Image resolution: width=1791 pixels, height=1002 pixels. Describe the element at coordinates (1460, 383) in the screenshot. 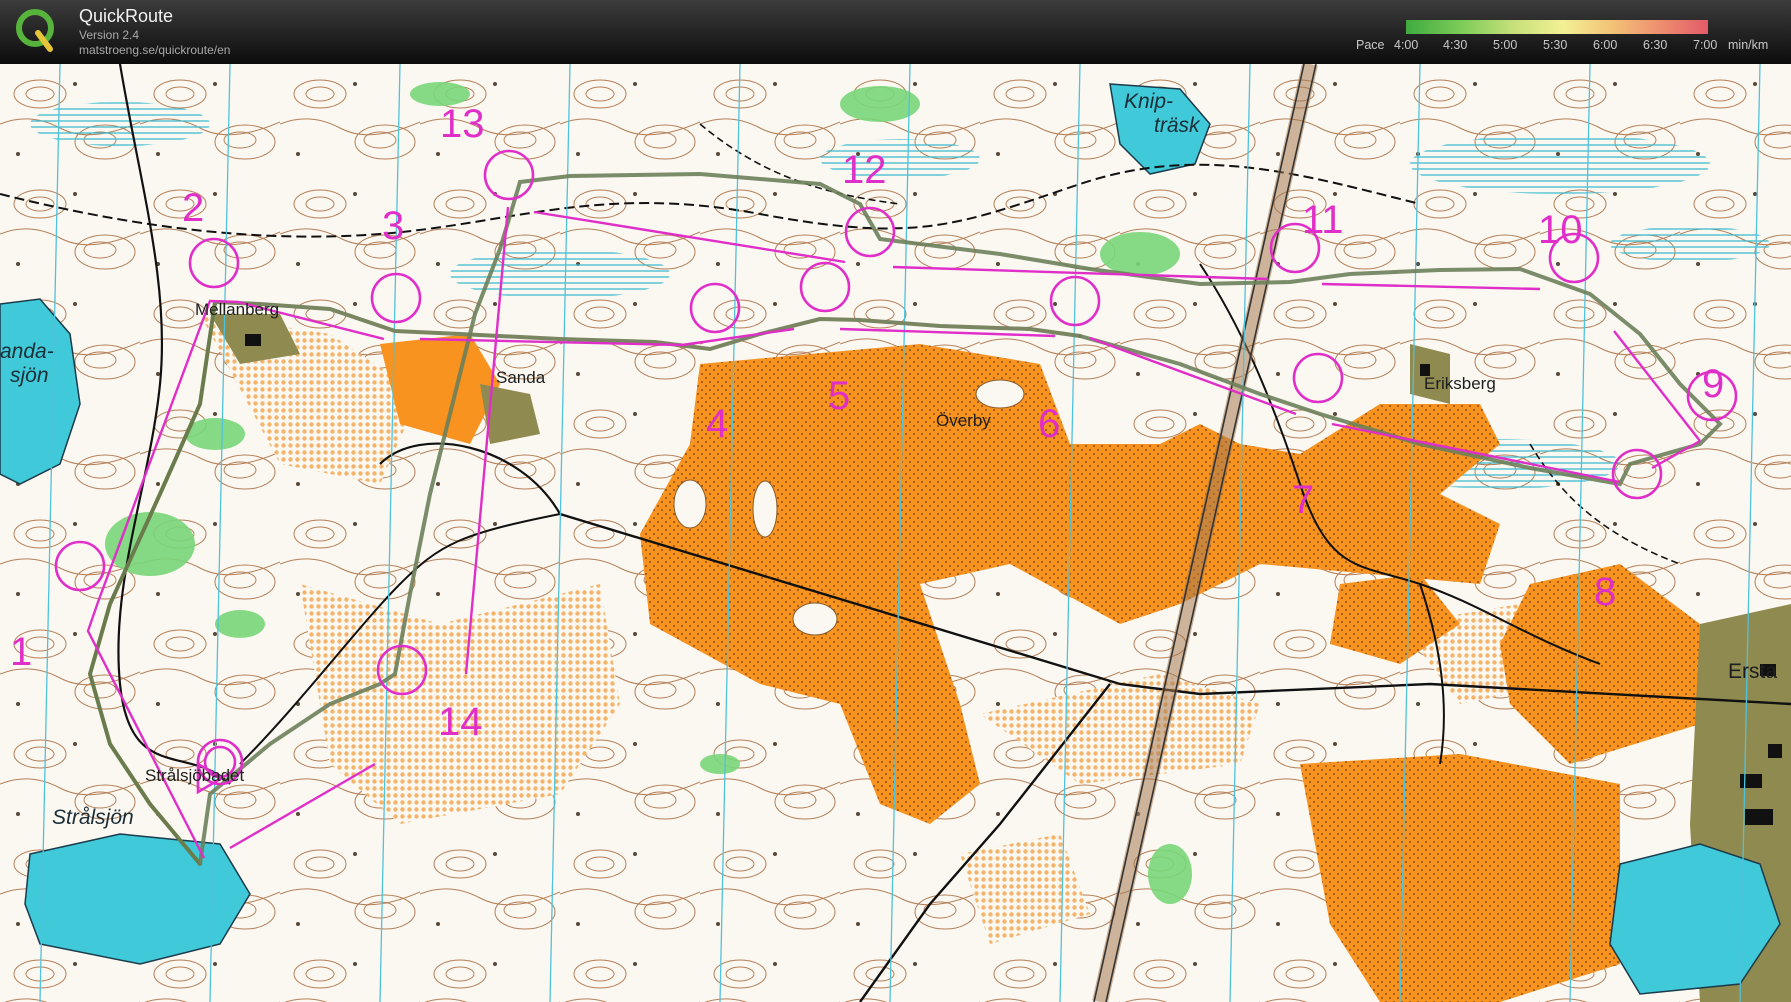

I see `place-name: Eriksberg` at that location.